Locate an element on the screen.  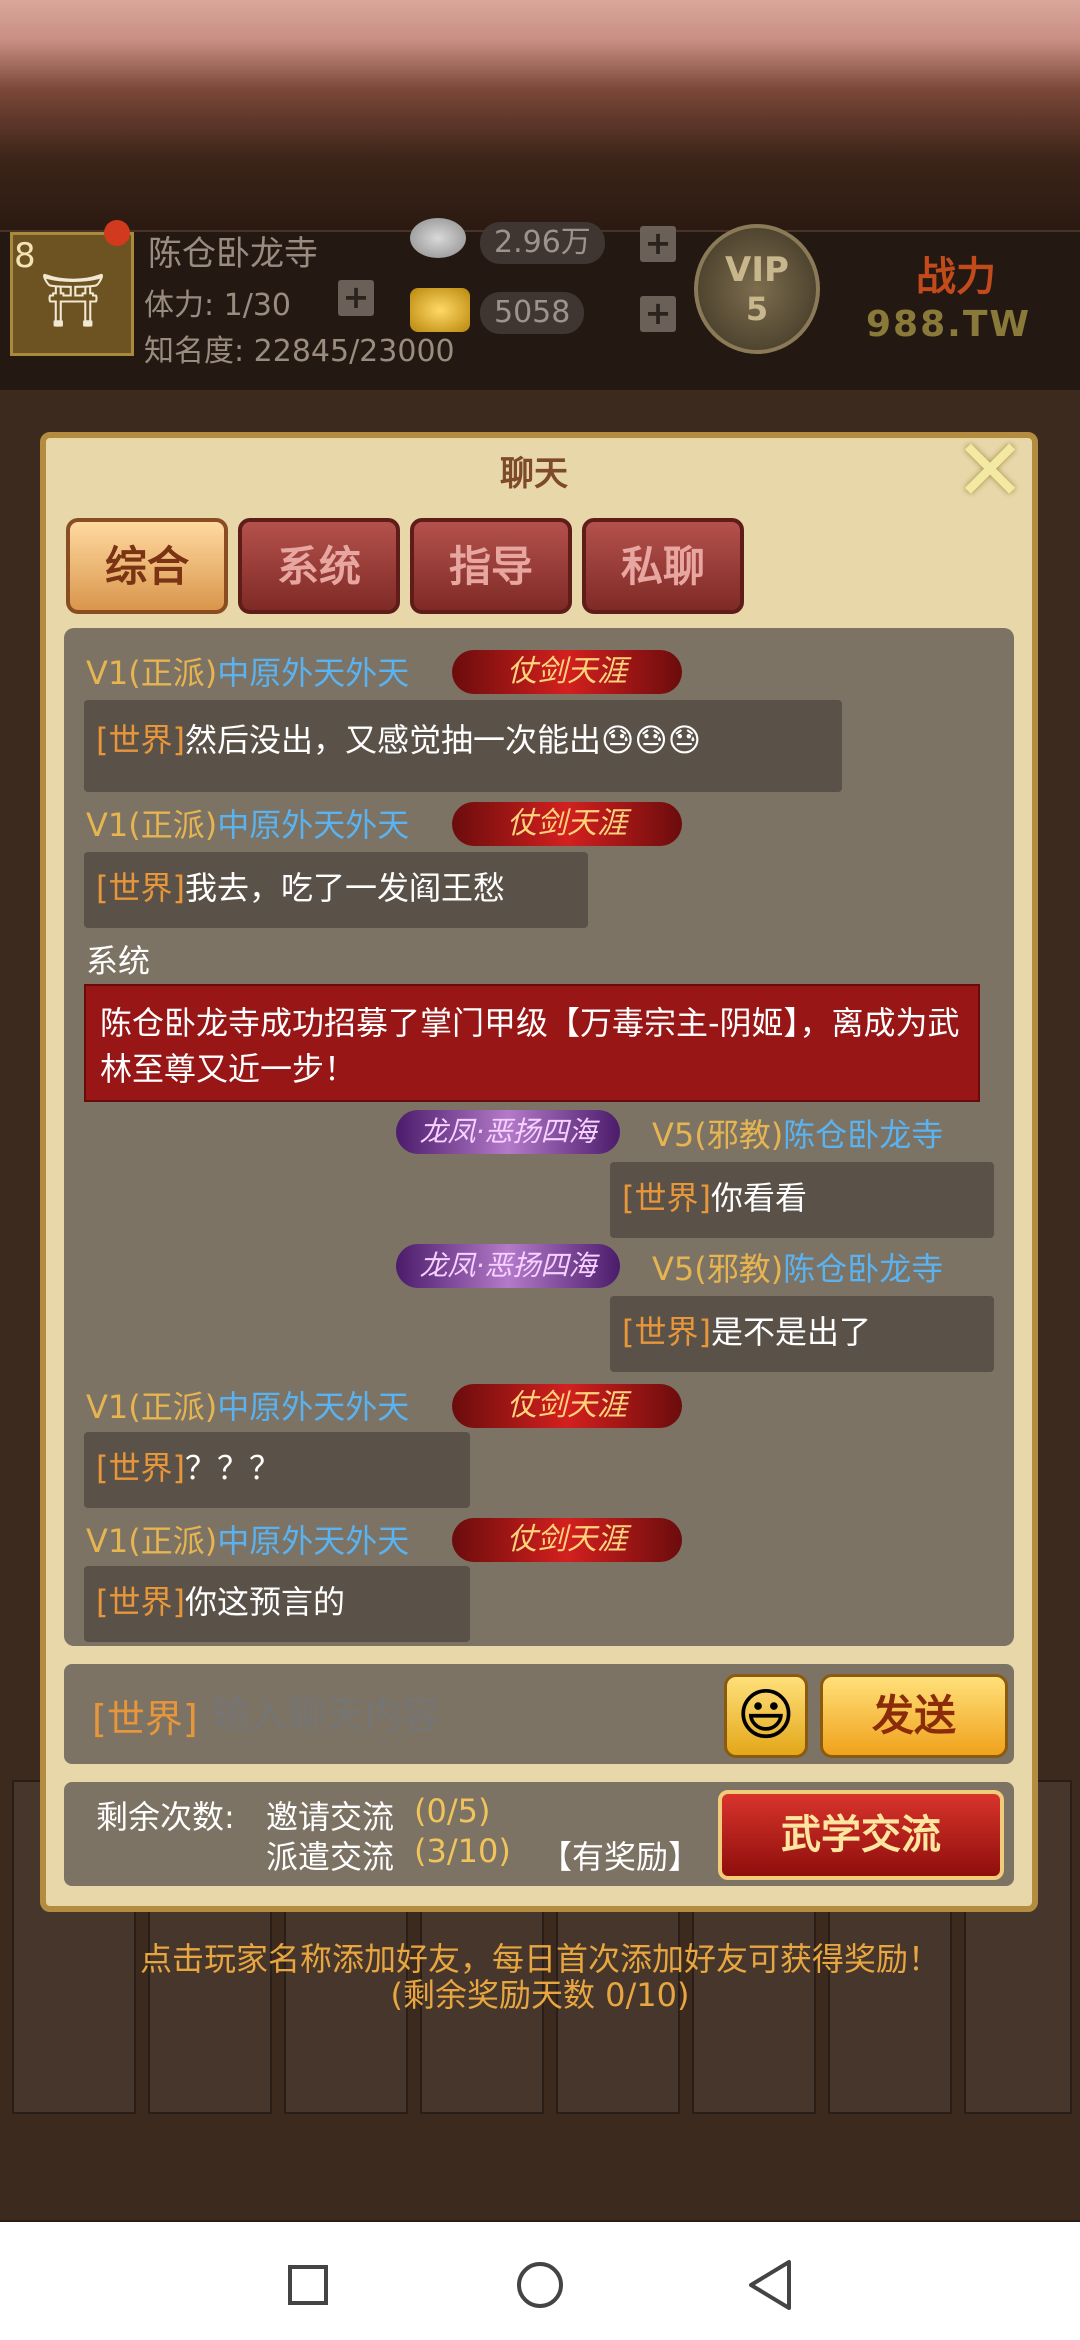
close-icon: ✕ is located at coordinates (1000, 474).